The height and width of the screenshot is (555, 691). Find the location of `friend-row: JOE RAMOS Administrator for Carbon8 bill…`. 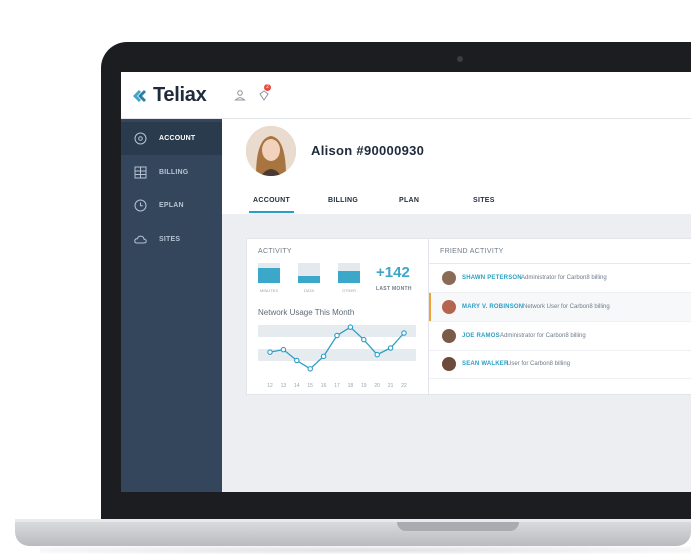

friend-row: JOE RAMOS Administrator for Carbon8 bill… is located at coordinates (560, 336).